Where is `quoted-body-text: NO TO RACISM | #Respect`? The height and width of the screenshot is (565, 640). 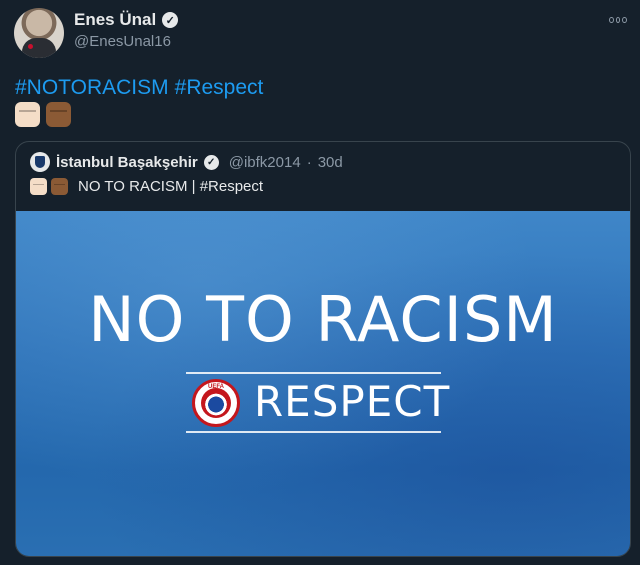
quoted-body-text: NO TO RACISM | #Respect is located at coordinates (171, 186).